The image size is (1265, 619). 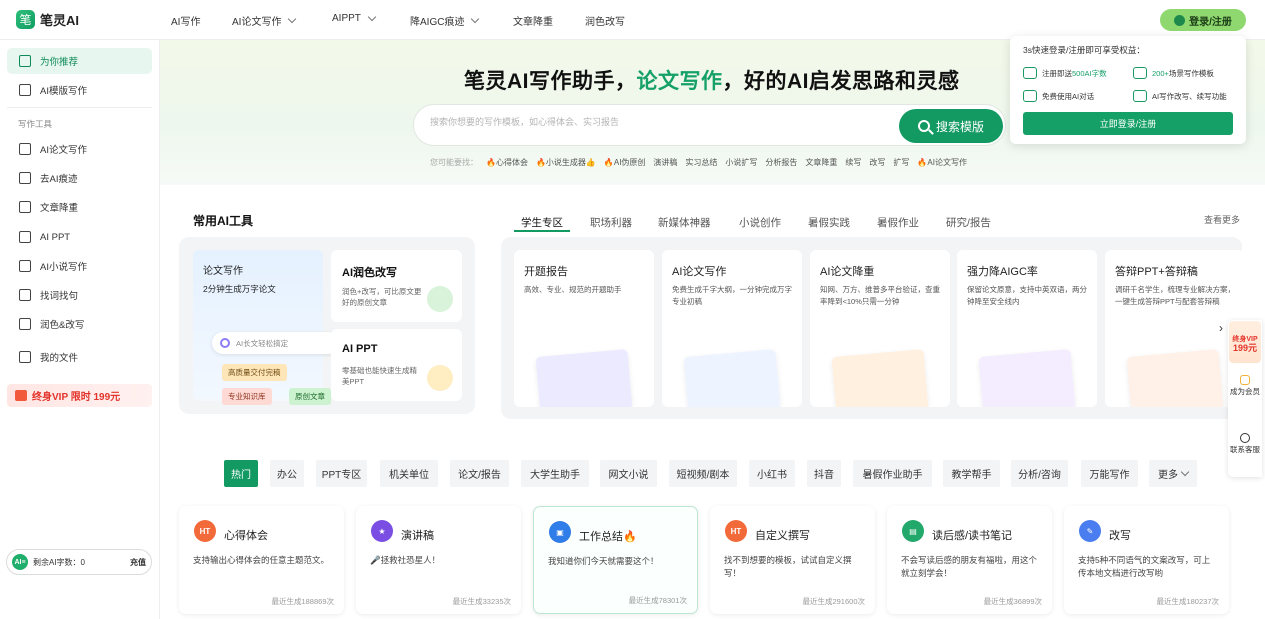 What do you see at coordinates (584, 328) in the screenshot?
I see `card-proposal: 开题报告 高效、专业、规范的开题助手` at bounding box center [584, 328].